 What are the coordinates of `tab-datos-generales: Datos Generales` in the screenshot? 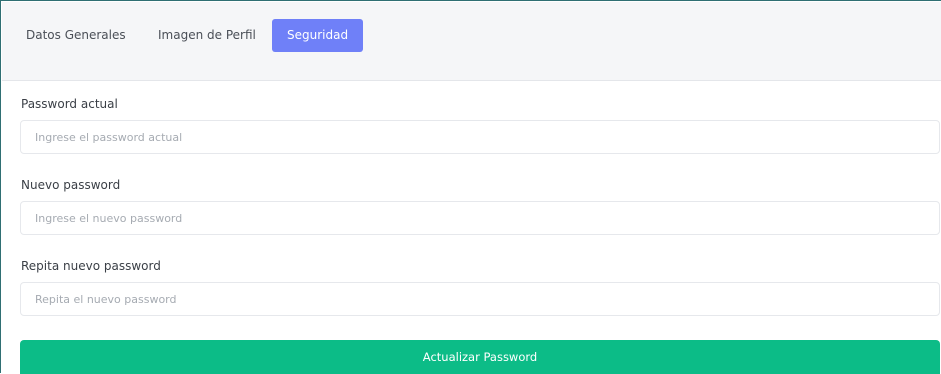 It's located at (76, 35).